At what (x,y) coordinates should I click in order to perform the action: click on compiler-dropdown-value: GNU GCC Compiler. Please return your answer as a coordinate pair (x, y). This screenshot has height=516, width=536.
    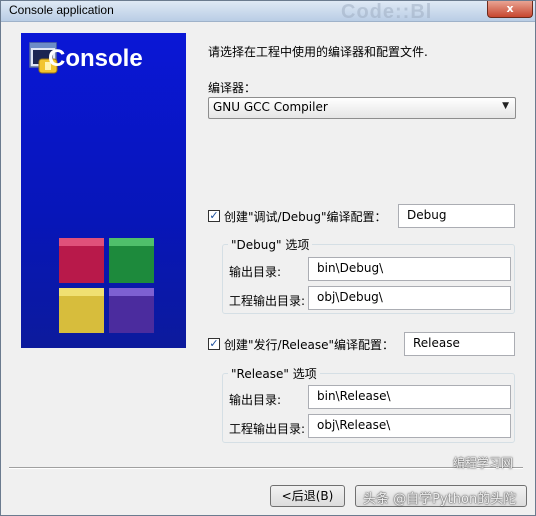
    Looking at the image, I should click on (270, 107).